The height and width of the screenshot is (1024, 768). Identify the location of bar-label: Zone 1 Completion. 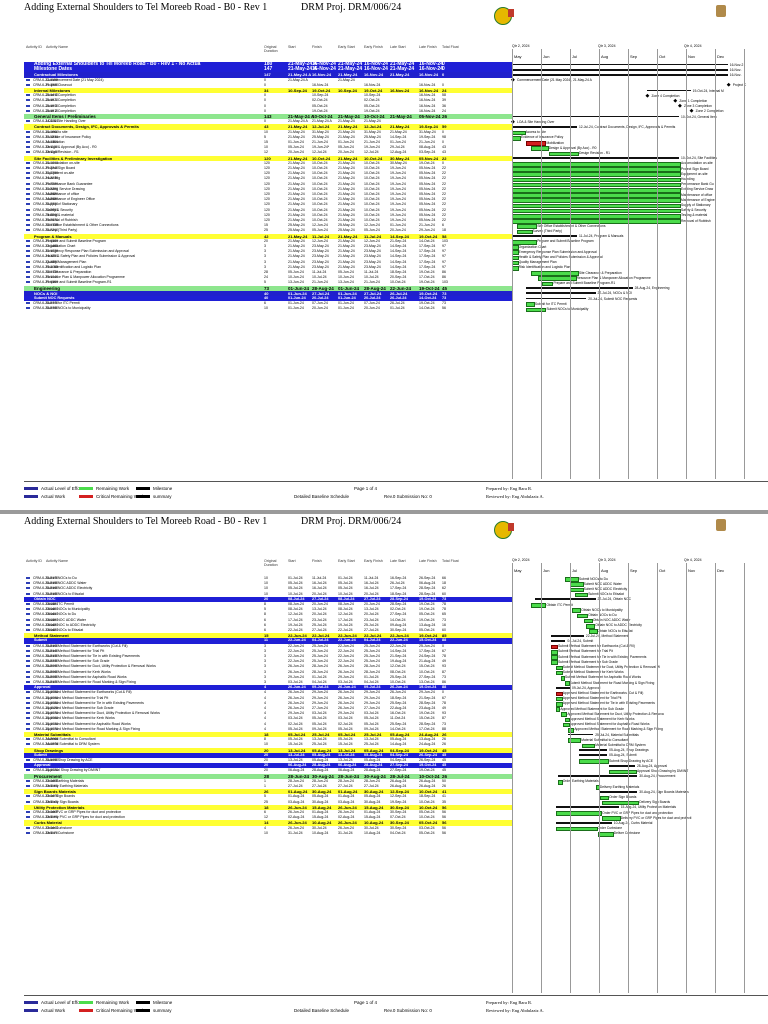
(693, 101).